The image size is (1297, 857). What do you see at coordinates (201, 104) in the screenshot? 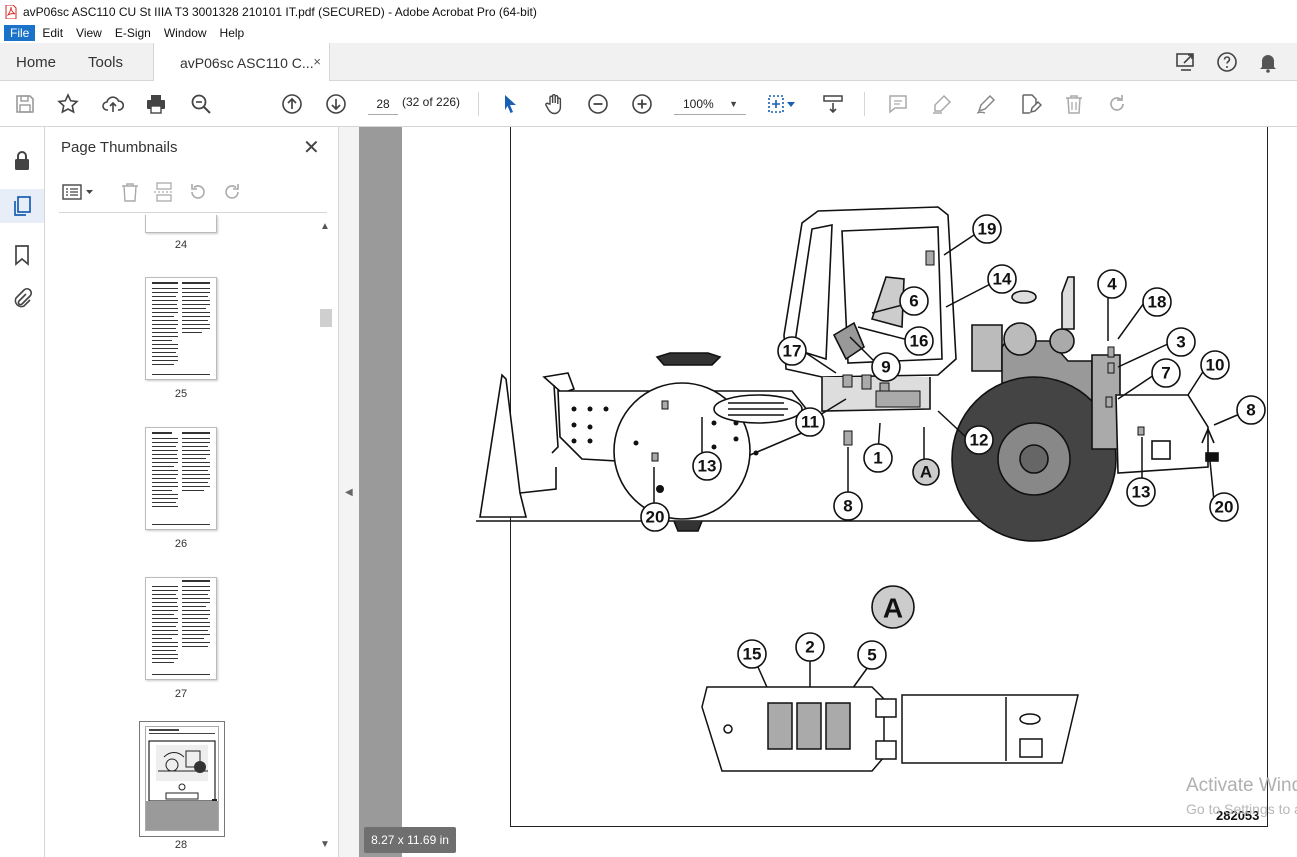
I see `find-zoom-button` at bounding box center [201, 104].